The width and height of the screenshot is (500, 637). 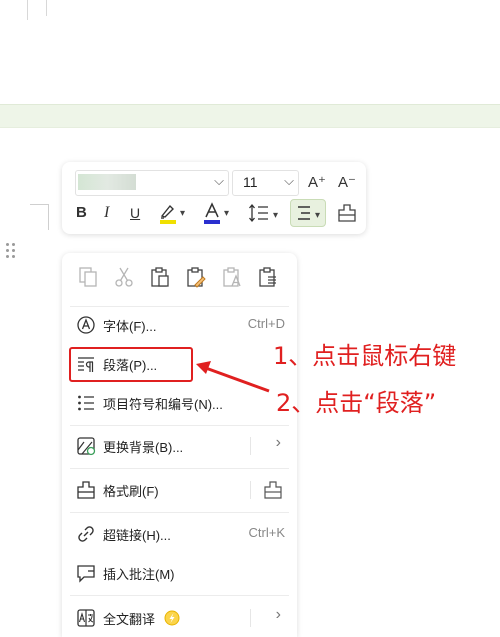 I want to click on increase-font-size-button: A⁺, so click(x=317, y=183).